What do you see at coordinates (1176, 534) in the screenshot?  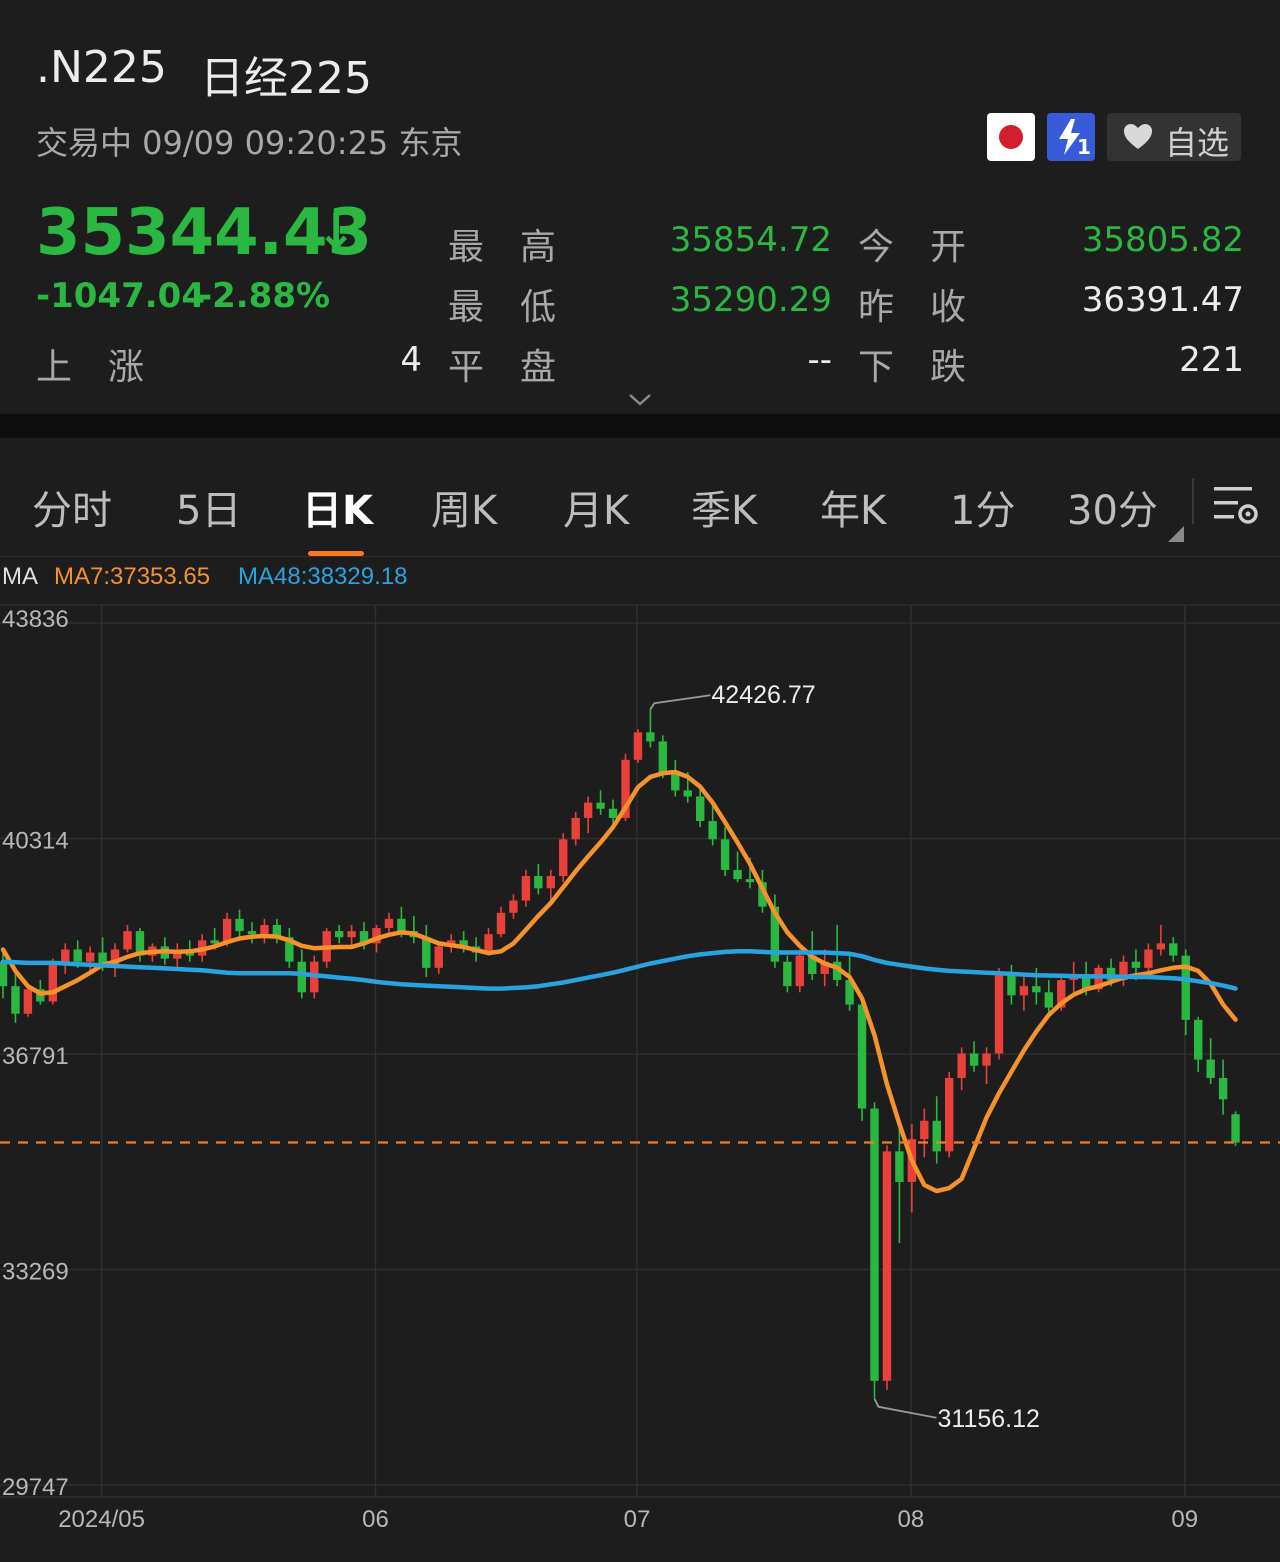 I see `more-periods-corner-icon` at bounding box center [1176, 534].